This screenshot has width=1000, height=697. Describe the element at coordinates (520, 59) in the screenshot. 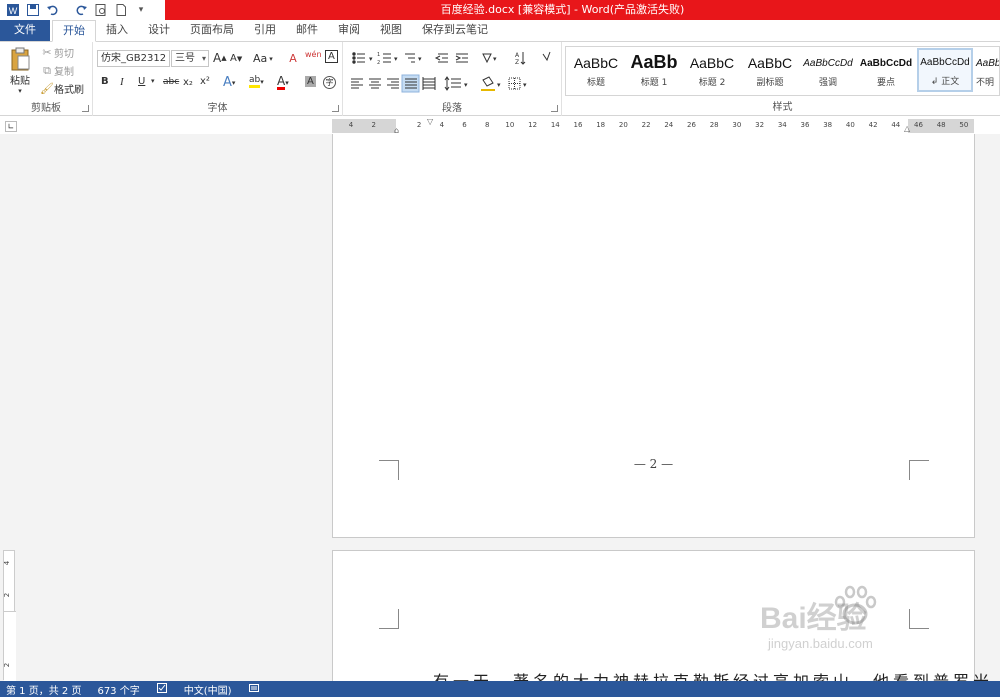

I see `sort-icon: AZ` at that location.